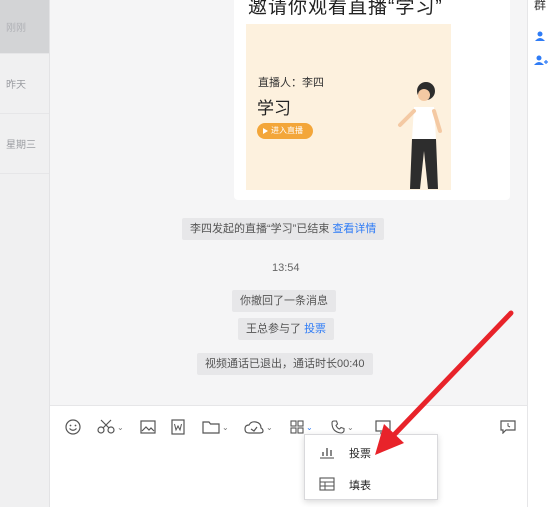 The width and height of the screenshot is (550, 507). I want to click on group-panel-title: 群, so click(540, 6).